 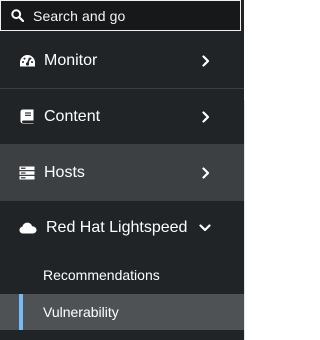 I want to click on sidebar-item-label: Red Hat Lightspeed, so click(x=117, y=227).